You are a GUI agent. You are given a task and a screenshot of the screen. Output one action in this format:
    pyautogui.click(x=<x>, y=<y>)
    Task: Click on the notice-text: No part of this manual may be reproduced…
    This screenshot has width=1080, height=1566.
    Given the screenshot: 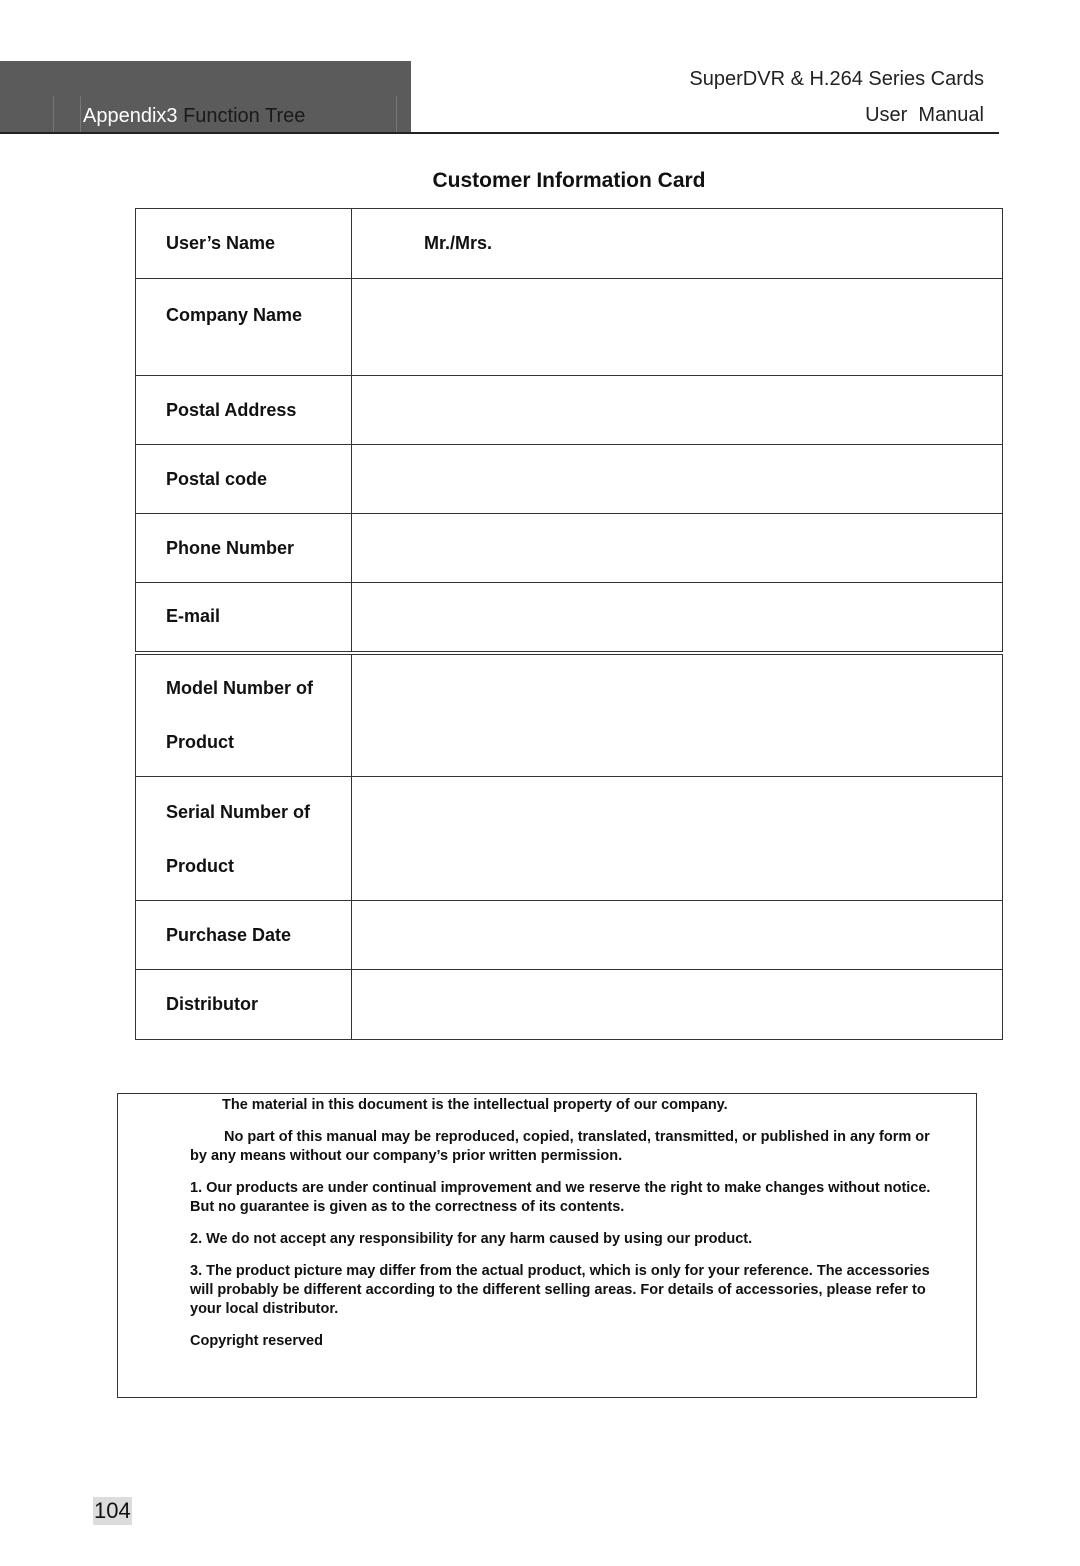 What is the action you would take?
    pyautogui.click(x=577, y=1137)
    